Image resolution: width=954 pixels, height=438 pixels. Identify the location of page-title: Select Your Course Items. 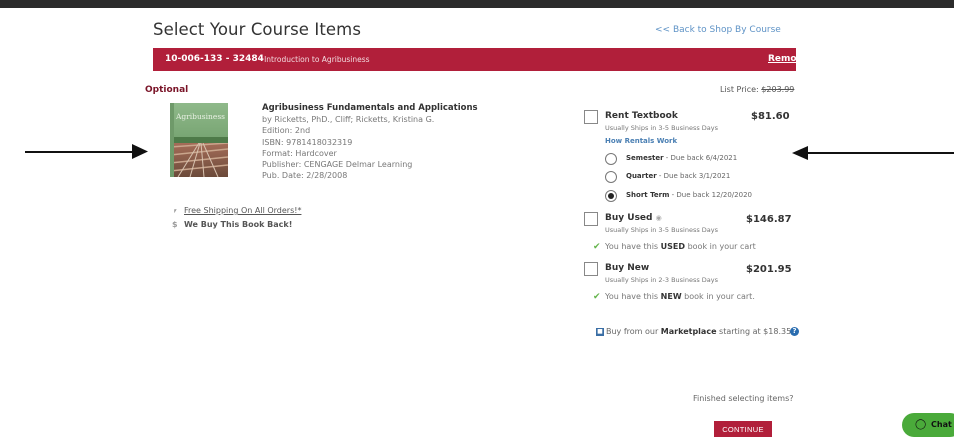
(257, 29).